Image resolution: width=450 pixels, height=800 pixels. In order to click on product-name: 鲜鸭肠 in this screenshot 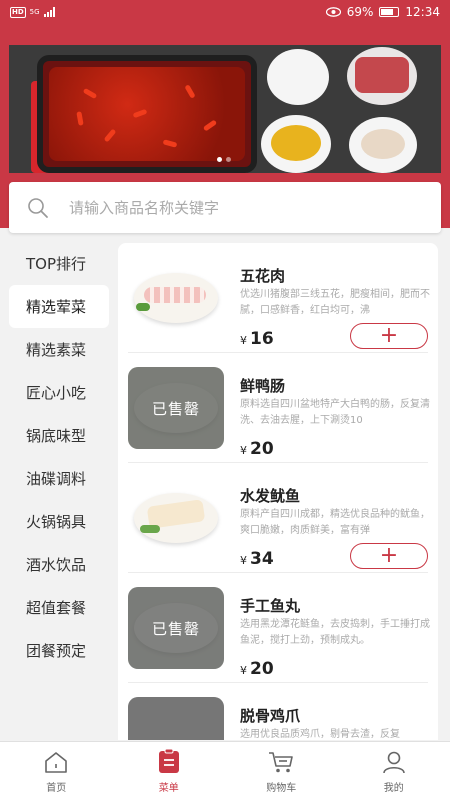, I will do `click(263, 386)`.